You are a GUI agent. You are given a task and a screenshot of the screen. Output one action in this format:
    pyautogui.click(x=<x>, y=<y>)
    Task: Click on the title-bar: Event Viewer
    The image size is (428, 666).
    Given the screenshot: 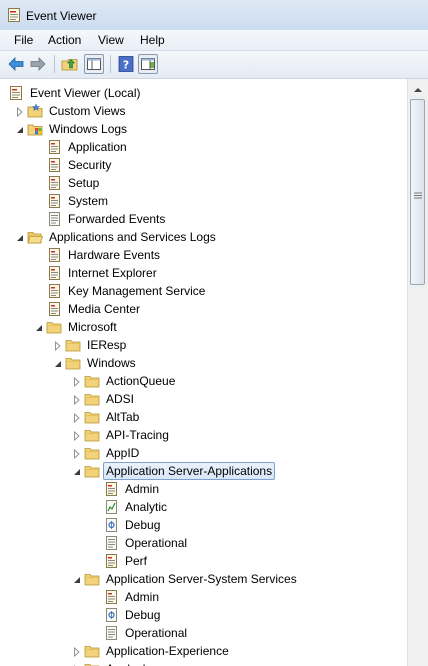 What is the action you would take?
    pyautogui.click(x=214, y=15)
    